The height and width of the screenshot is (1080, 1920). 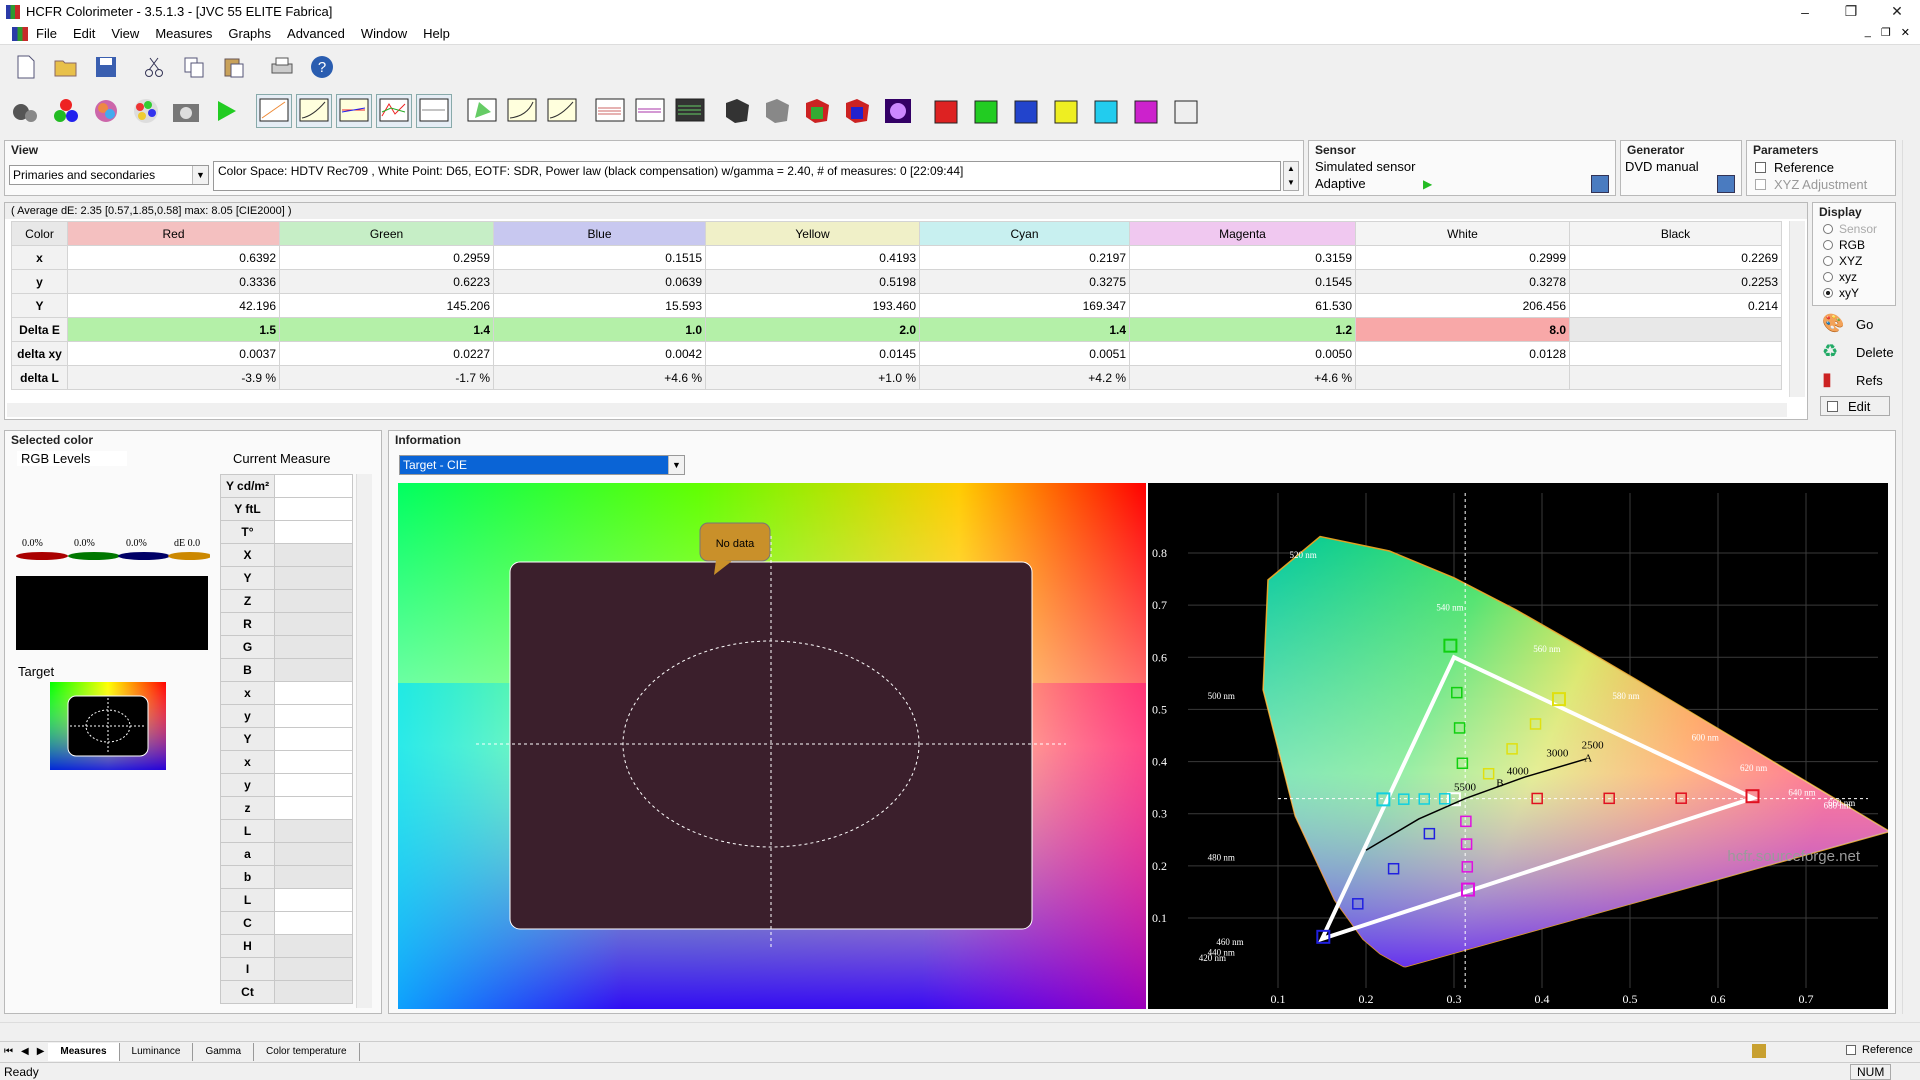 I want to click on table-cell: 0.2197, so click(x=1024, y=257).